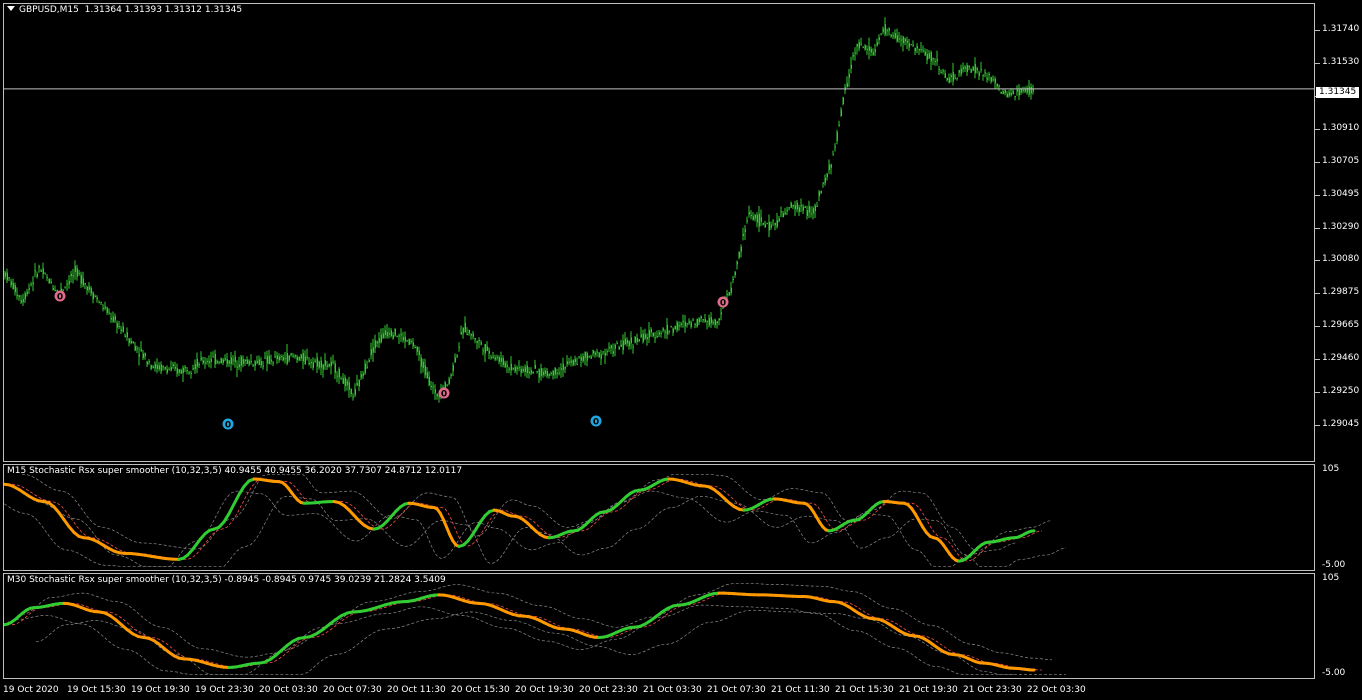  I want to click on time-axis-label: 21 Oct 11:30, so click(800, 690).